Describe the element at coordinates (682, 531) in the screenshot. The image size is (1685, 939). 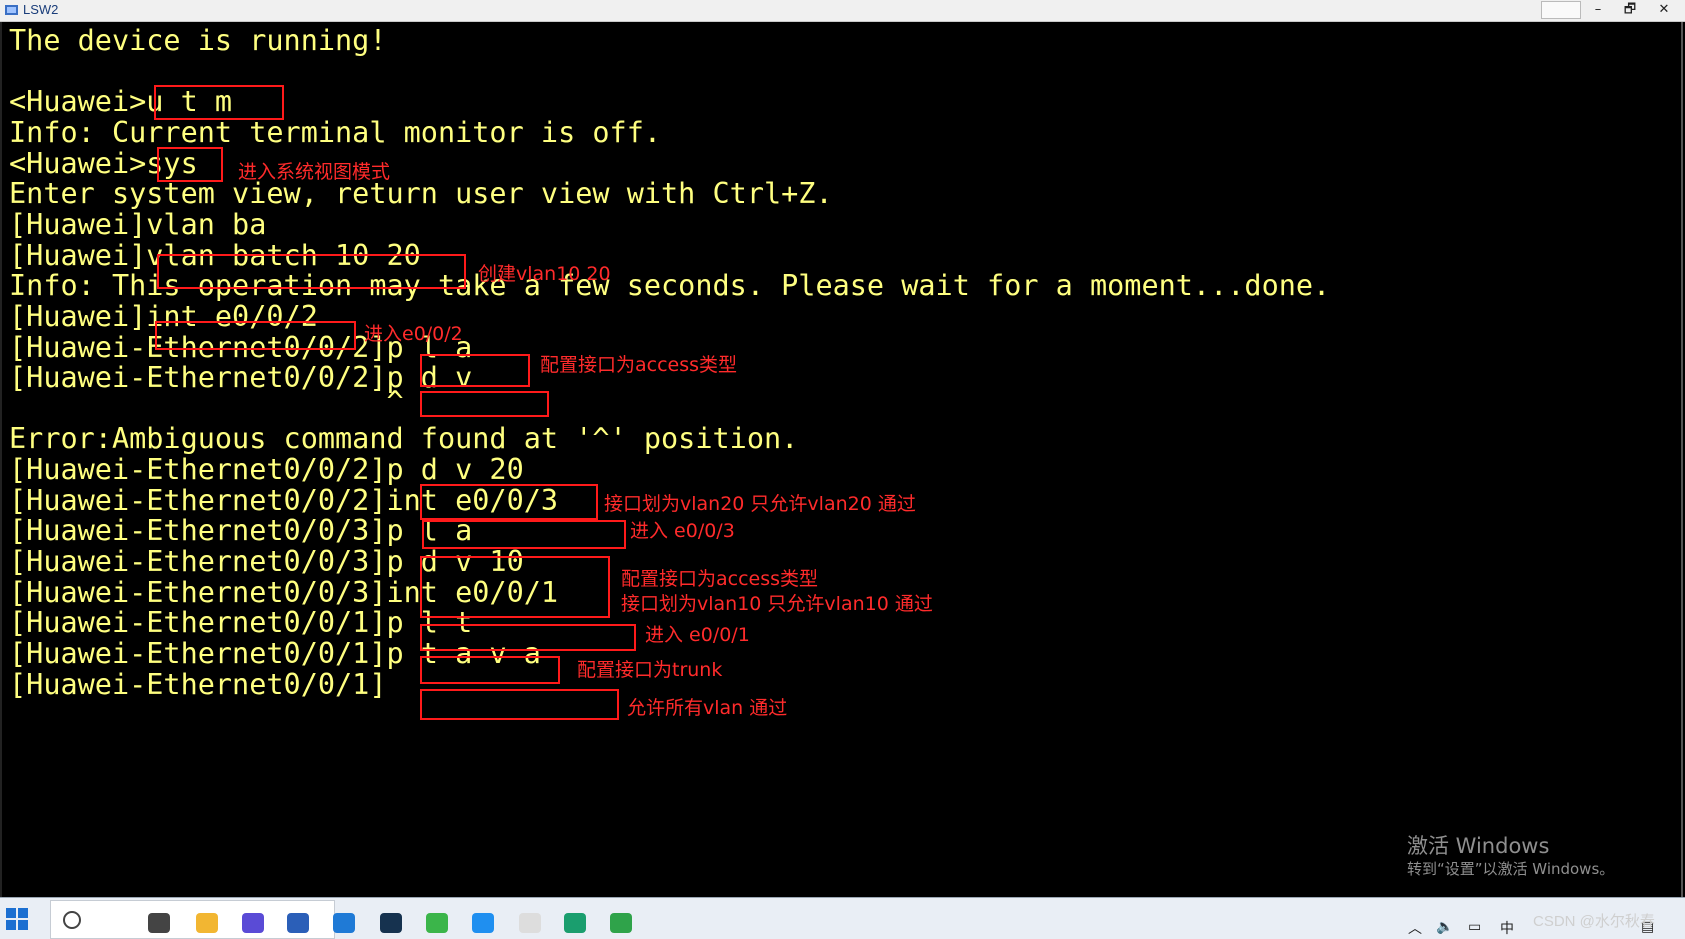
I see `annotation-int-e003: 进入 e0/0/3` at that location.